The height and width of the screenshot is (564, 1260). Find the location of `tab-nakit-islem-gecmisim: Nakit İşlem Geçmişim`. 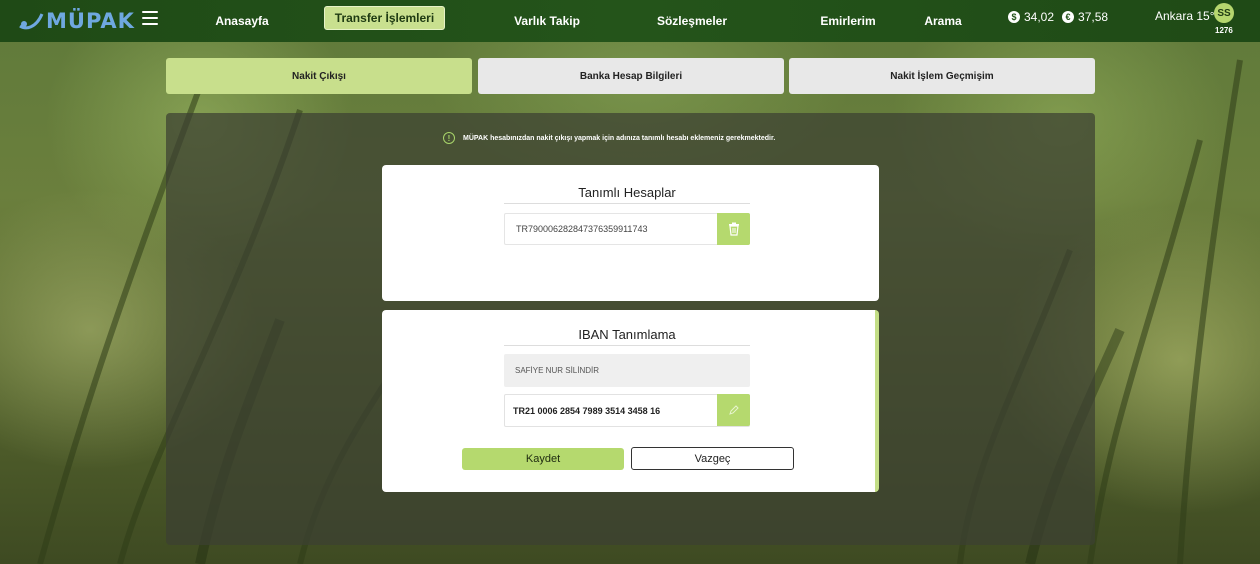

tab-nakit-islem-gecmisim: Nakit İşlem Geçmişim is located at coordinates (942, 76).